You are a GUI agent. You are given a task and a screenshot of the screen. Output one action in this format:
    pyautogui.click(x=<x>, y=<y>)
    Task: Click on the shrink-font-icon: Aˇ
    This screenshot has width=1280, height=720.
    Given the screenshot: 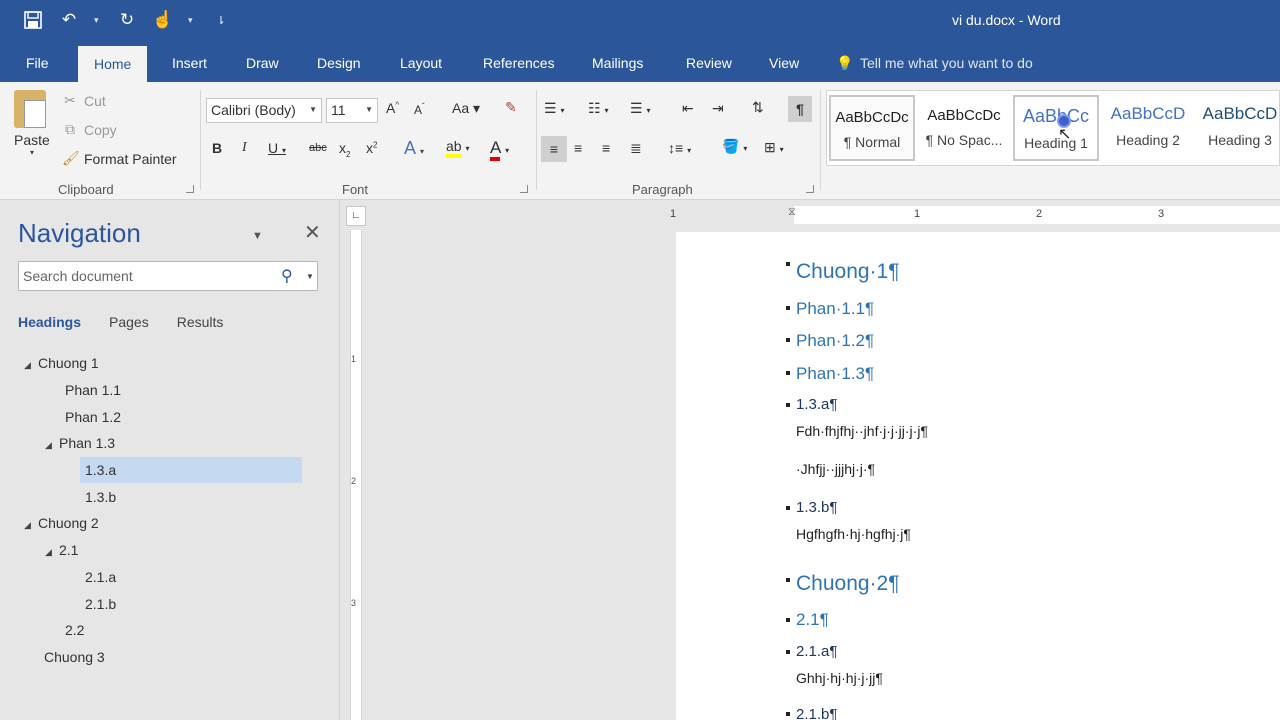 What is the action you would take?
    pyautogui.click(x=419, y=109)
    